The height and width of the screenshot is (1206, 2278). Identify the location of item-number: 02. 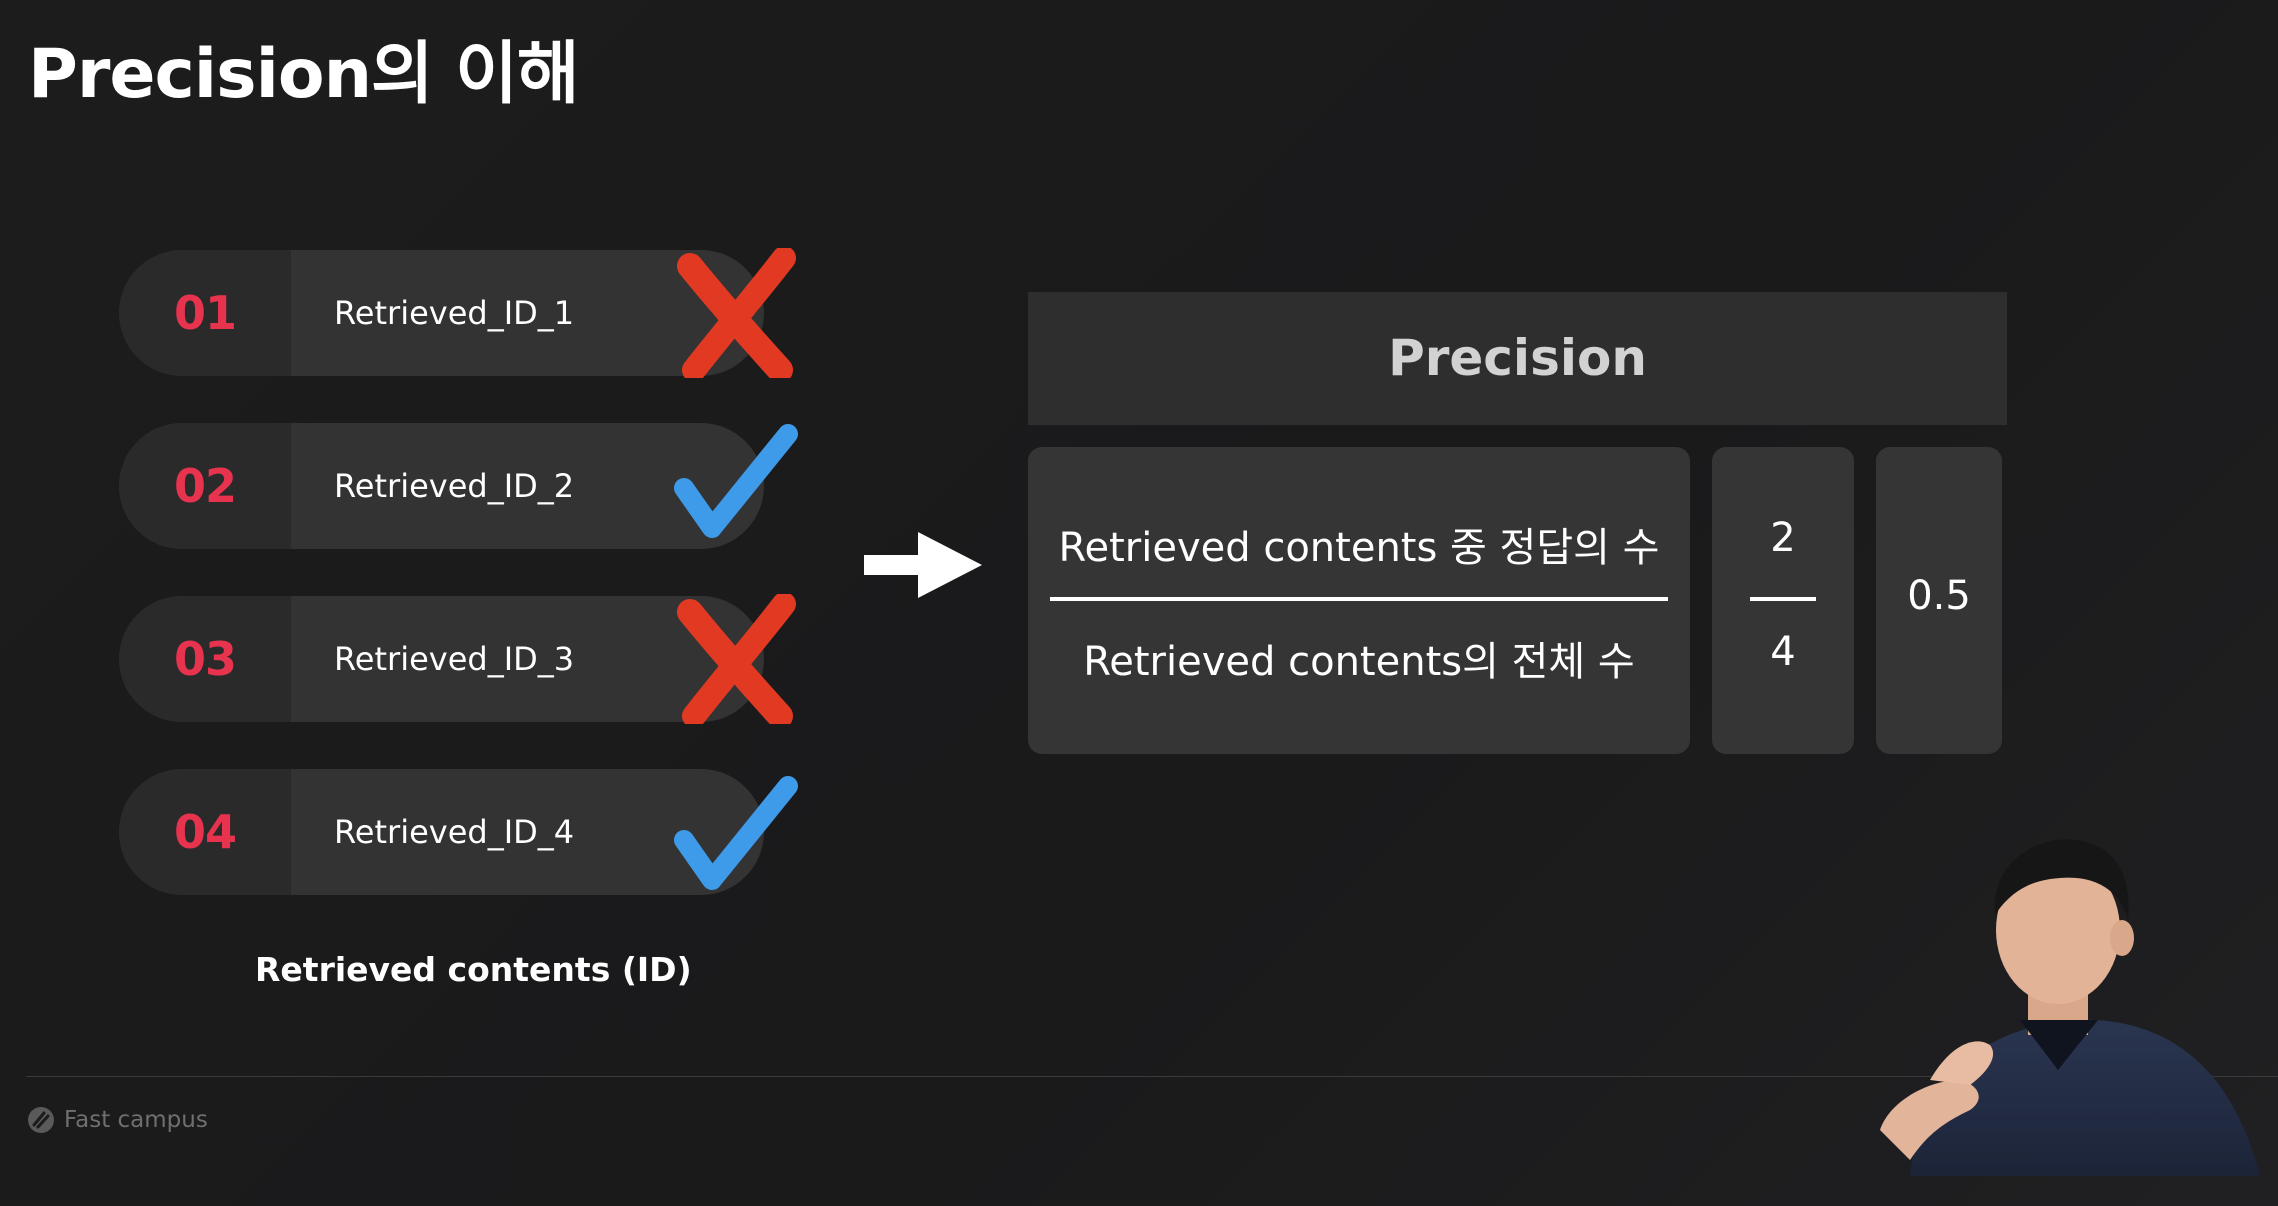
(205, 486).